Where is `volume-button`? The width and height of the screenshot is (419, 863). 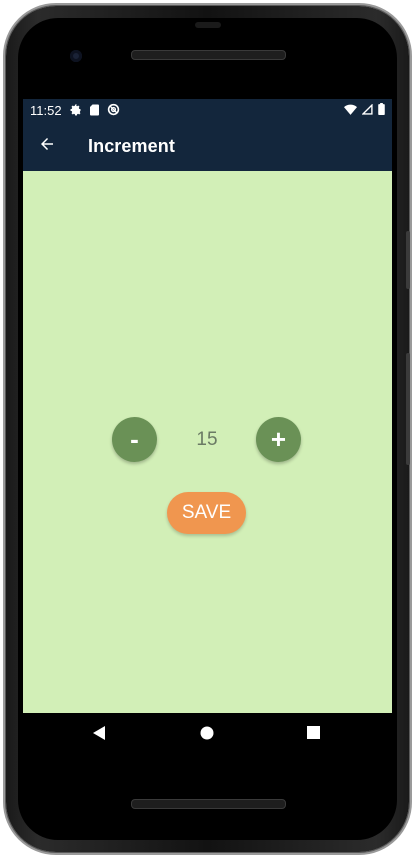 volume-button is located at coordinates (408, 260).